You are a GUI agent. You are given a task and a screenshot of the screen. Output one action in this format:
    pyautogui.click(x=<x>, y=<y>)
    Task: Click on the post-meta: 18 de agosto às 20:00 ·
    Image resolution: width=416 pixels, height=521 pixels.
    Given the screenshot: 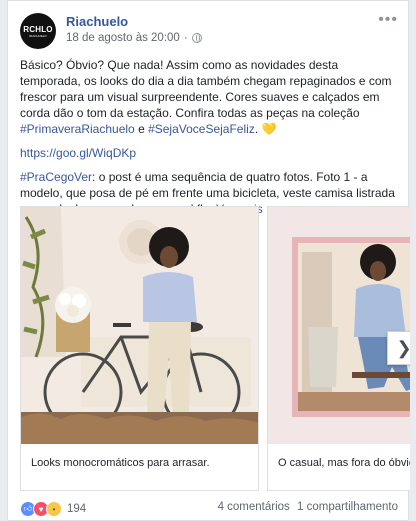 What is the action you would take?
    pyautogui.click(x=134, y=38)
    